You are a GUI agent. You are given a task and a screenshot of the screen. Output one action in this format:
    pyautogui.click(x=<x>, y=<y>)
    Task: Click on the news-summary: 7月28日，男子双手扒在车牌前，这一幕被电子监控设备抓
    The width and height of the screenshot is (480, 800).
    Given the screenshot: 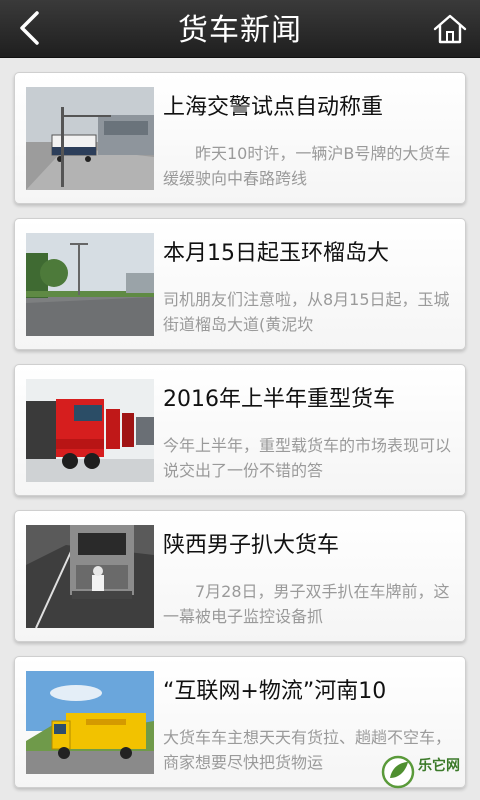 What is the action you would take?
    pyautogui.click(x=306, y=604)
    